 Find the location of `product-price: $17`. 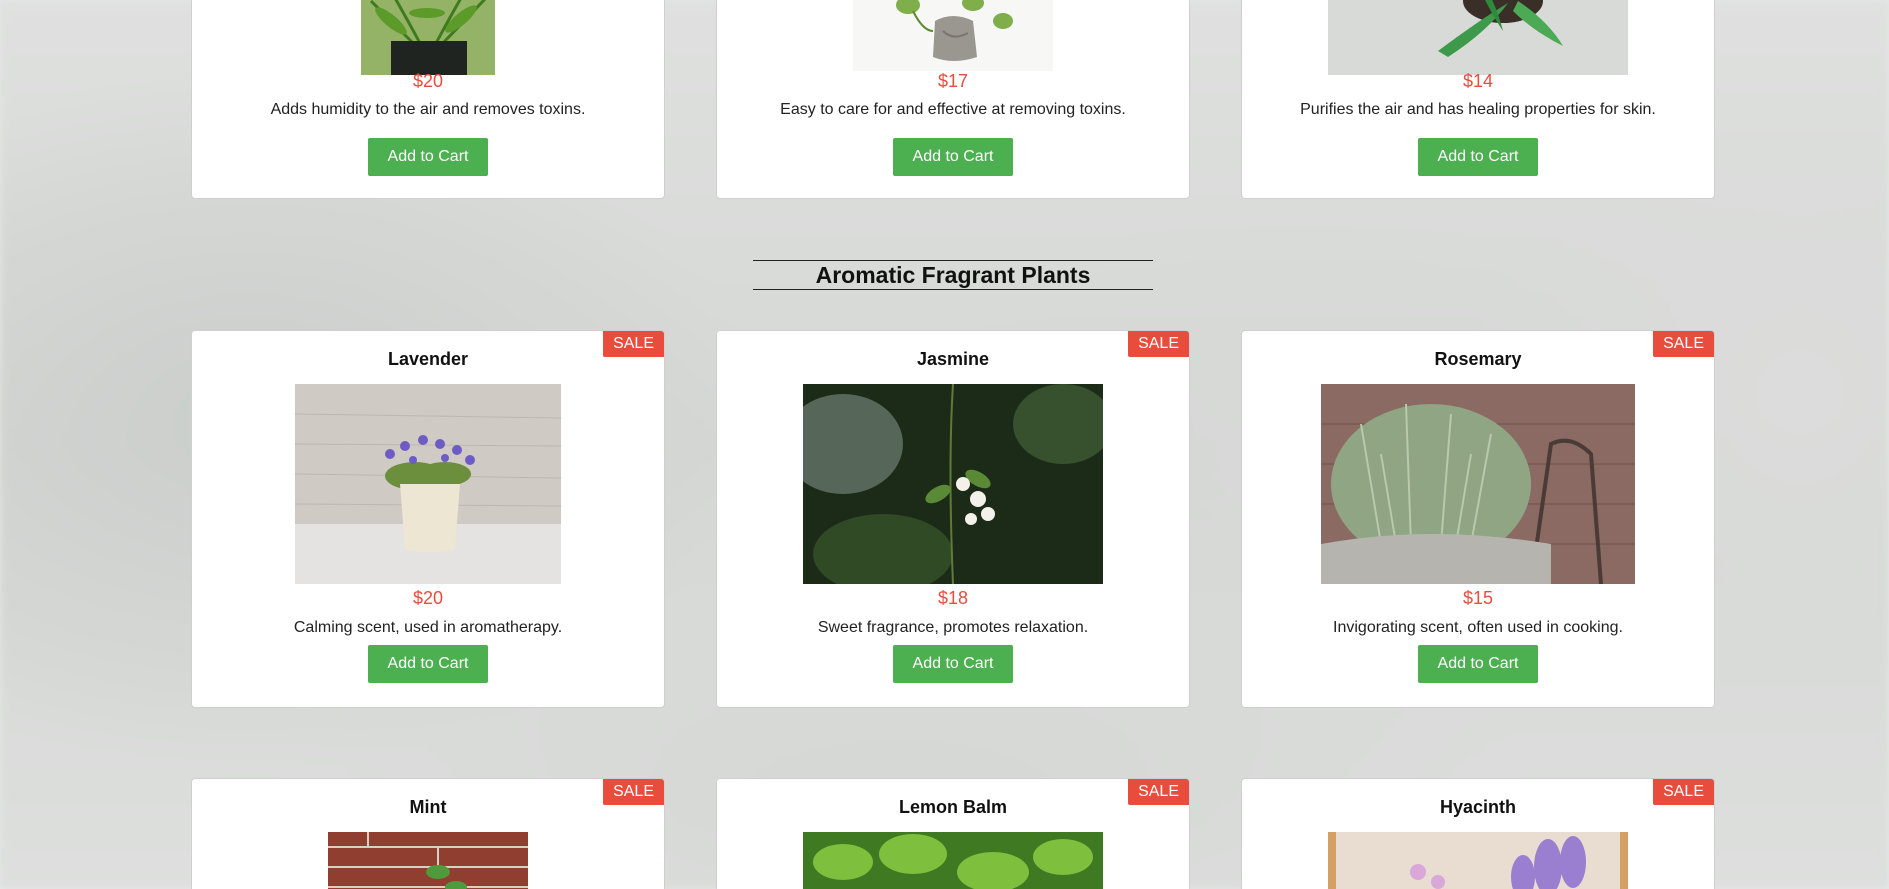

product-price: $17 is located at coordinates (953, 81).